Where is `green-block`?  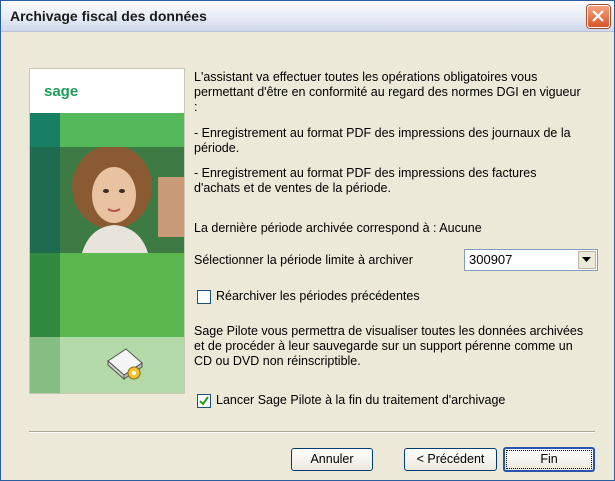
green-block is located at coordinates (107, 295).